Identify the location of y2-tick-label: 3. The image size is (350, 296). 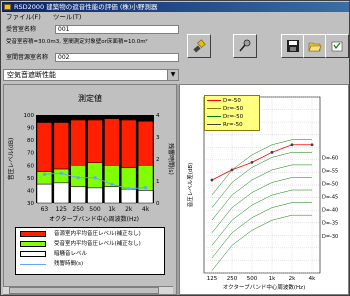
(158, 138).